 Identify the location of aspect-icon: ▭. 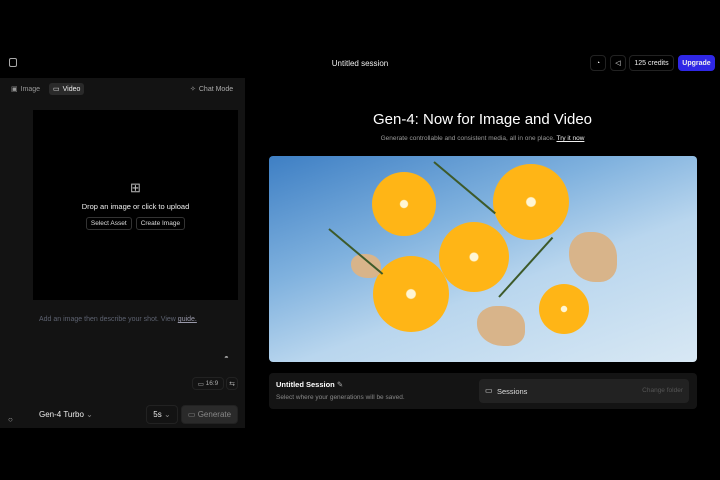
(201, 384).